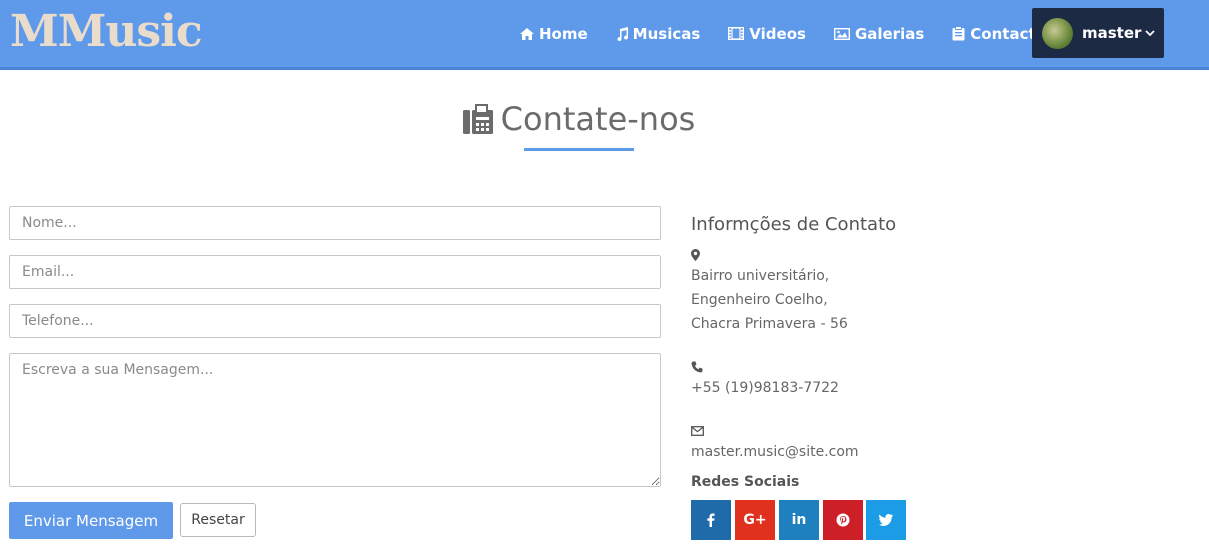 The width and height of the screenshot is (1209, 553). I want to click on reset-button: Resetar, so click(218, 520).